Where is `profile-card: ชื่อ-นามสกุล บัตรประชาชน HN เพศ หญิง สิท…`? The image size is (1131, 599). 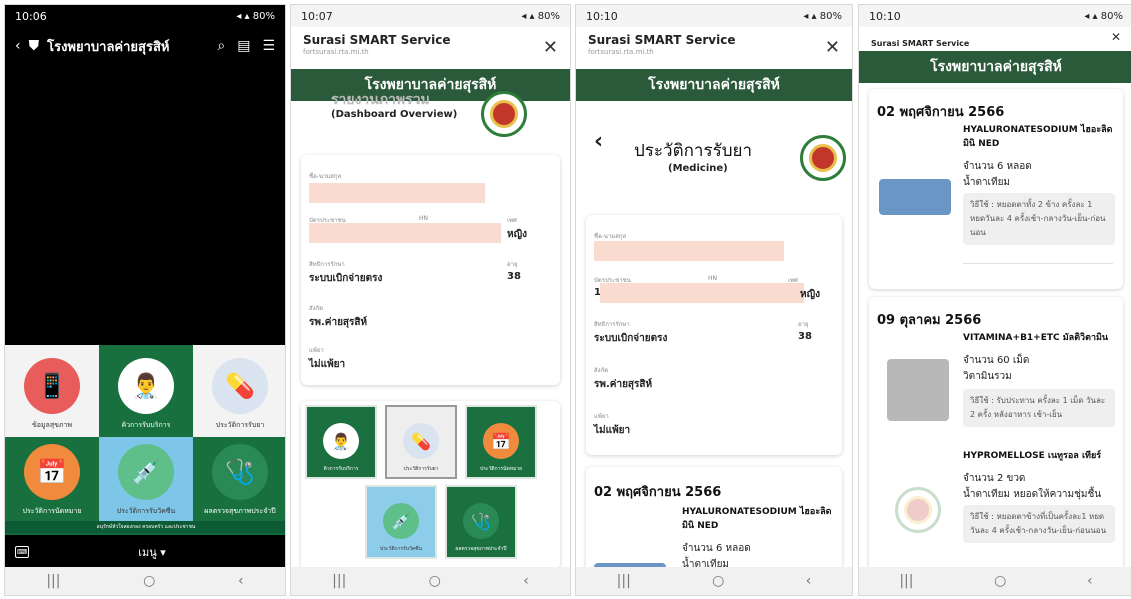
profile-card: ชื่อ-นามสกุล บัตรประชาชน HN เพศ หญิง สิท… is located at coordinates (430, 270).